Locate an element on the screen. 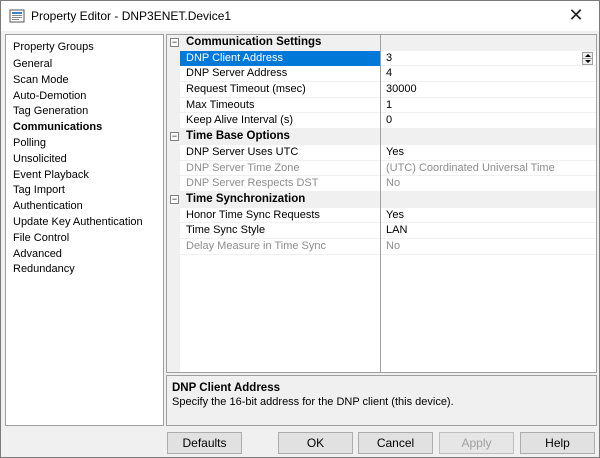 The height and width of the screenshot is (458, 600). nav-item-advanced: Advanced is located at coordinates (78, 255).